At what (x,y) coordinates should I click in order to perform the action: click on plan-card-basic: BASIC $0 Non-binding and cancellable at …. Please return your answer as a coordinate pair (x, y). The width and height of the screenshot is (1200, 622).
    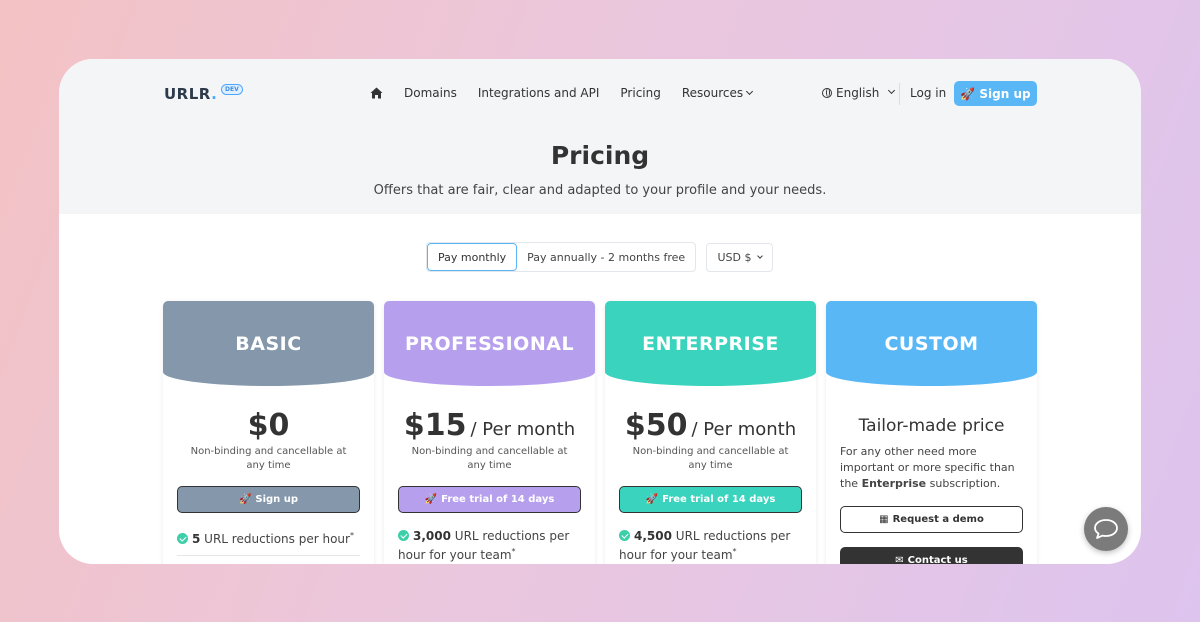
    Looking at the image, I should click on (268, 432).